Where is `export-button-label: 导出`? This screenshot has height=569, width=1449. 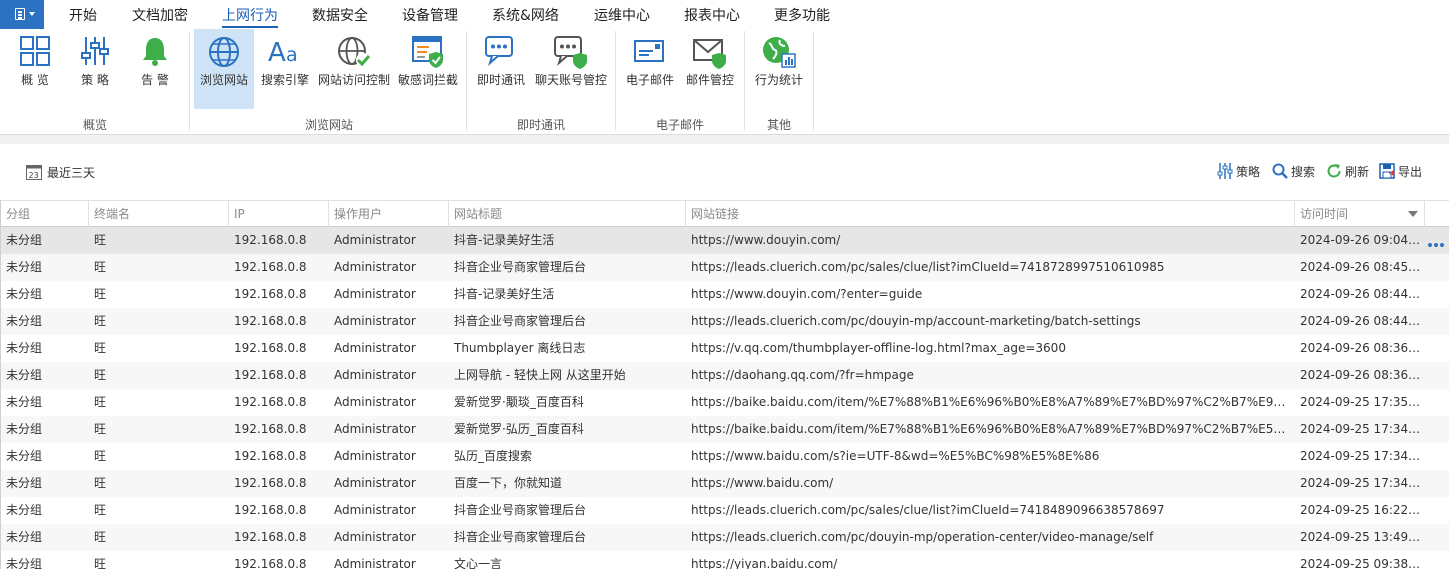
export-button-label: 导出 is located at coordinates (1410, 171).